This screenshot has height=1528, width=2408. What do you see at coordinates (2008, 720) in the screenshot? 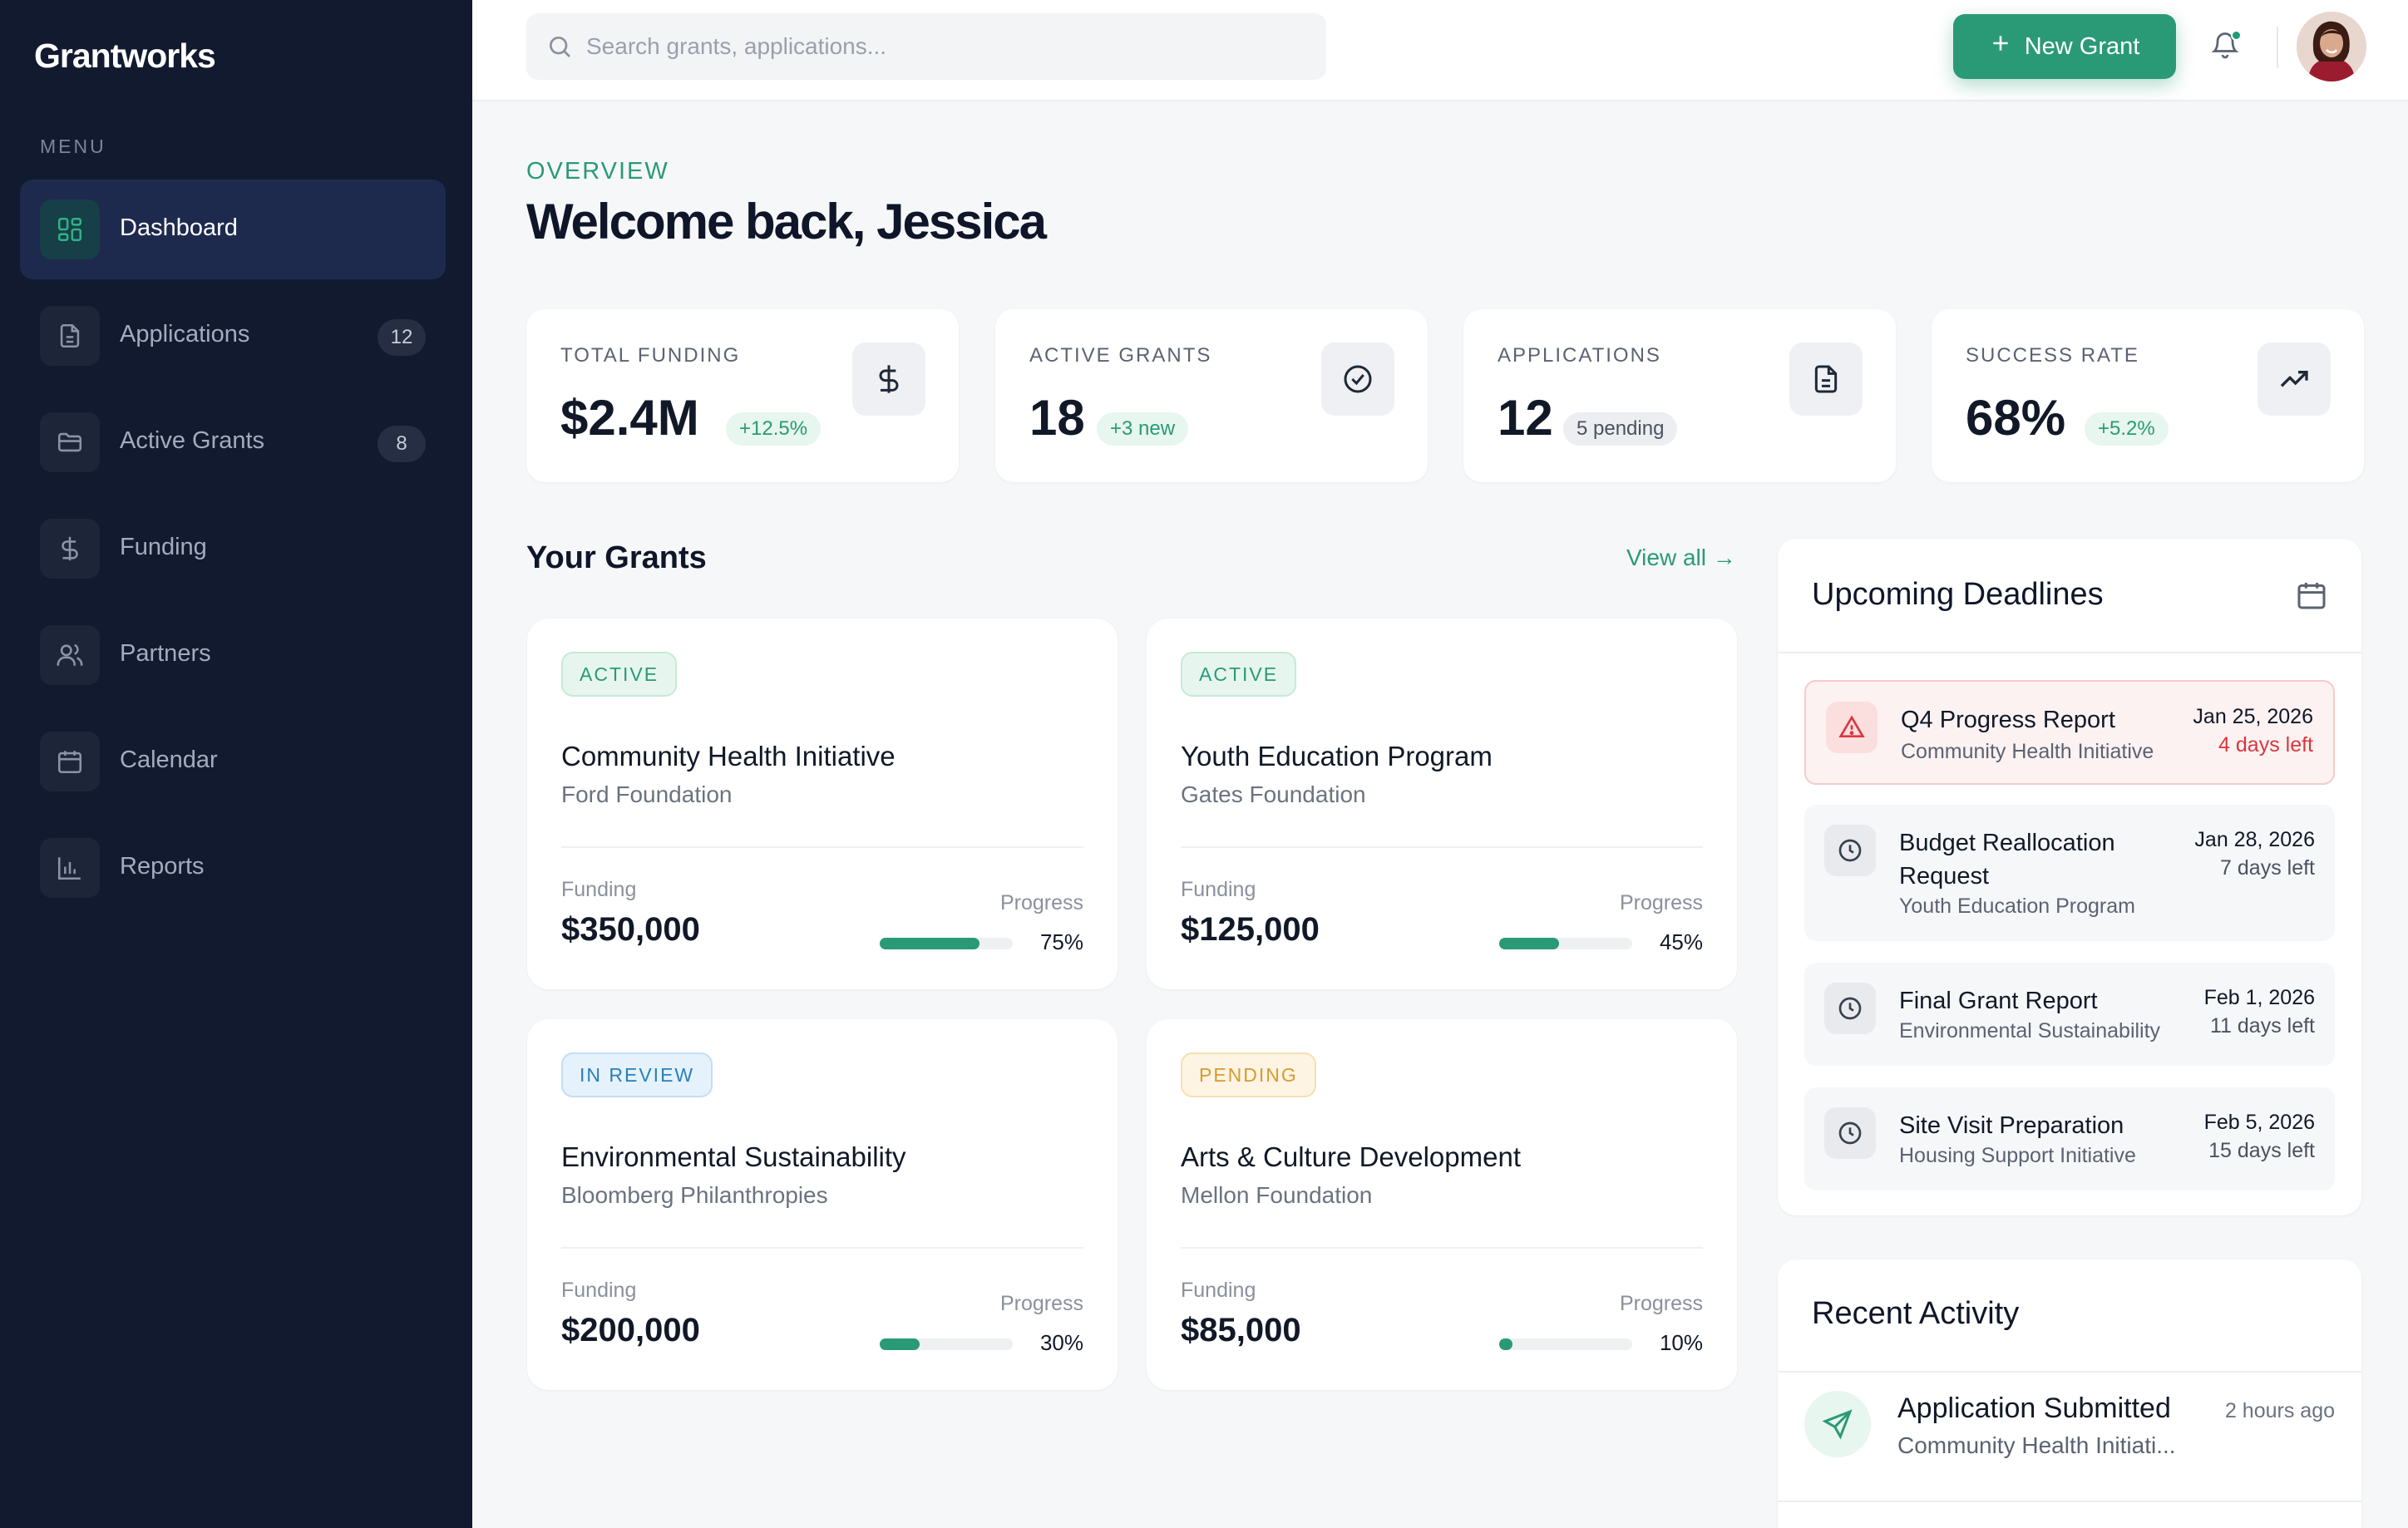
I see `deadline-title: Q4 Progress Report` at bounding box center [2008, 720].